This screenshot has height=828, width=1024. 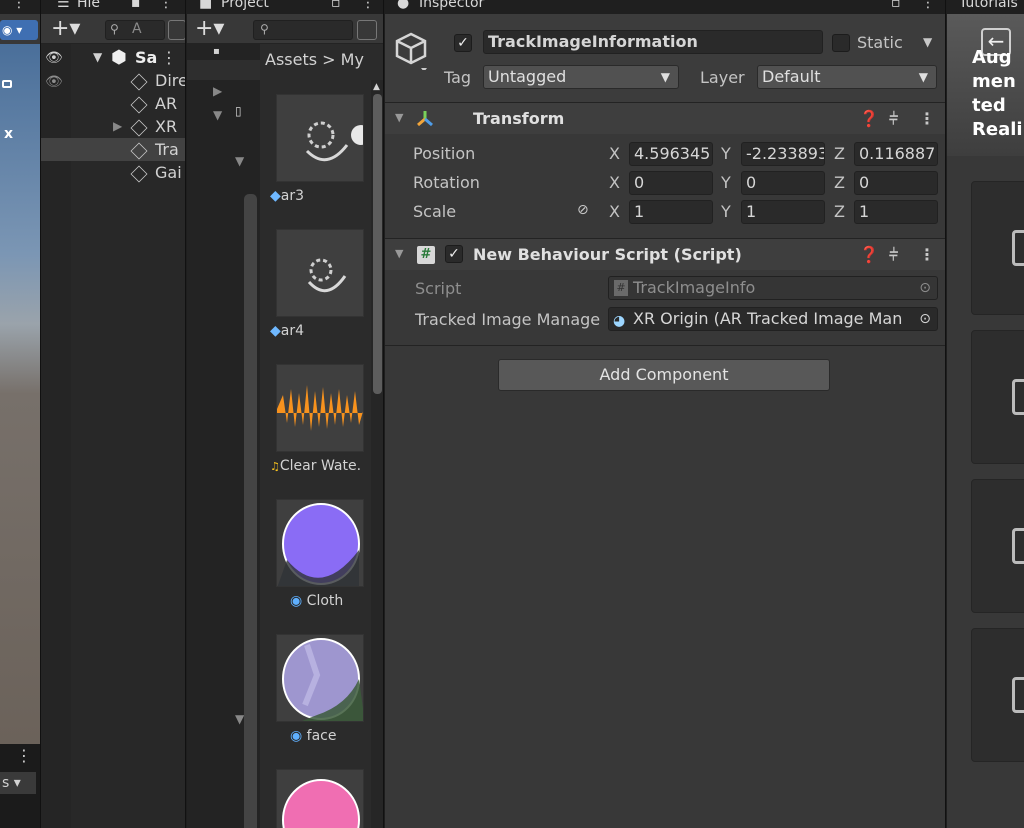 What do you see at coordinates (896, 154) in the screenshot?
I see `position-z-field: 0.116887` at bounding box center [896, 154].